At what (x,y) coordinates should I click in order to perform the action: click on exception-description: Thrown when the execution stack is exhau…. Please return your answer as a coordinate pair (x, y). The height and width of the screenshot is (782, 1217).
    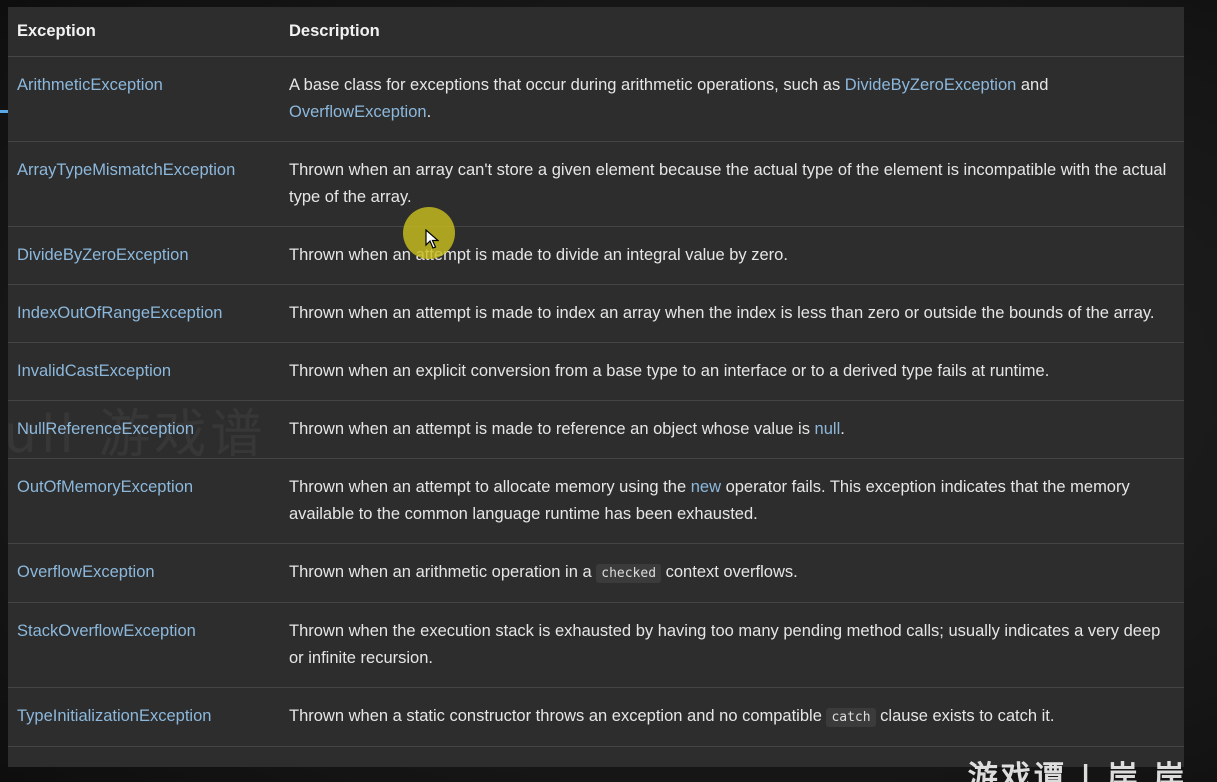
    Looking at the image, I should click on (732, 645).